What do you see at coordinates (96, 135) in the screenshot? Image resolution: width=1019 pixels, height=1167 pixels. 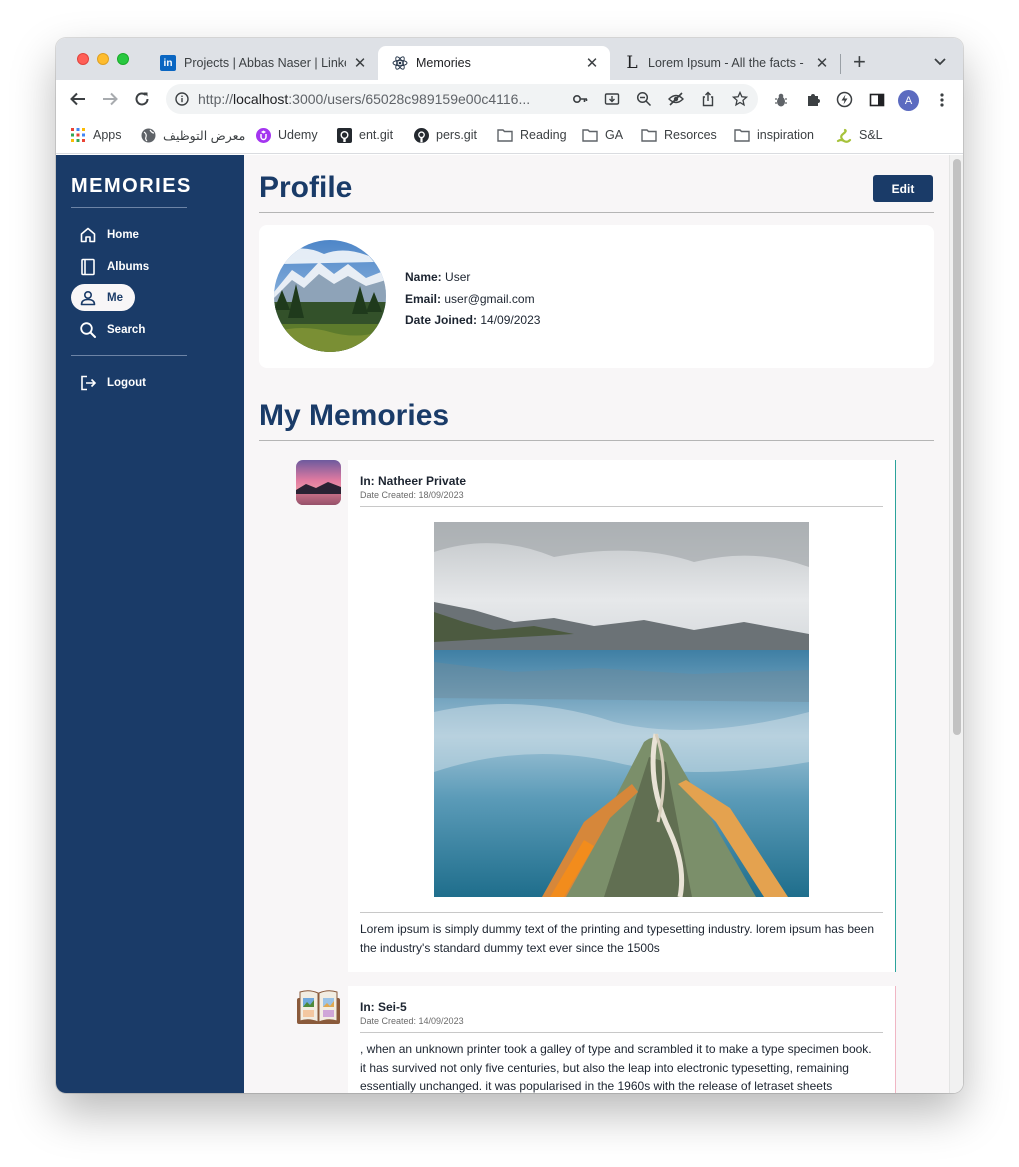 I see `bookmark-apps: Apps` at bounding box center [96, 135].